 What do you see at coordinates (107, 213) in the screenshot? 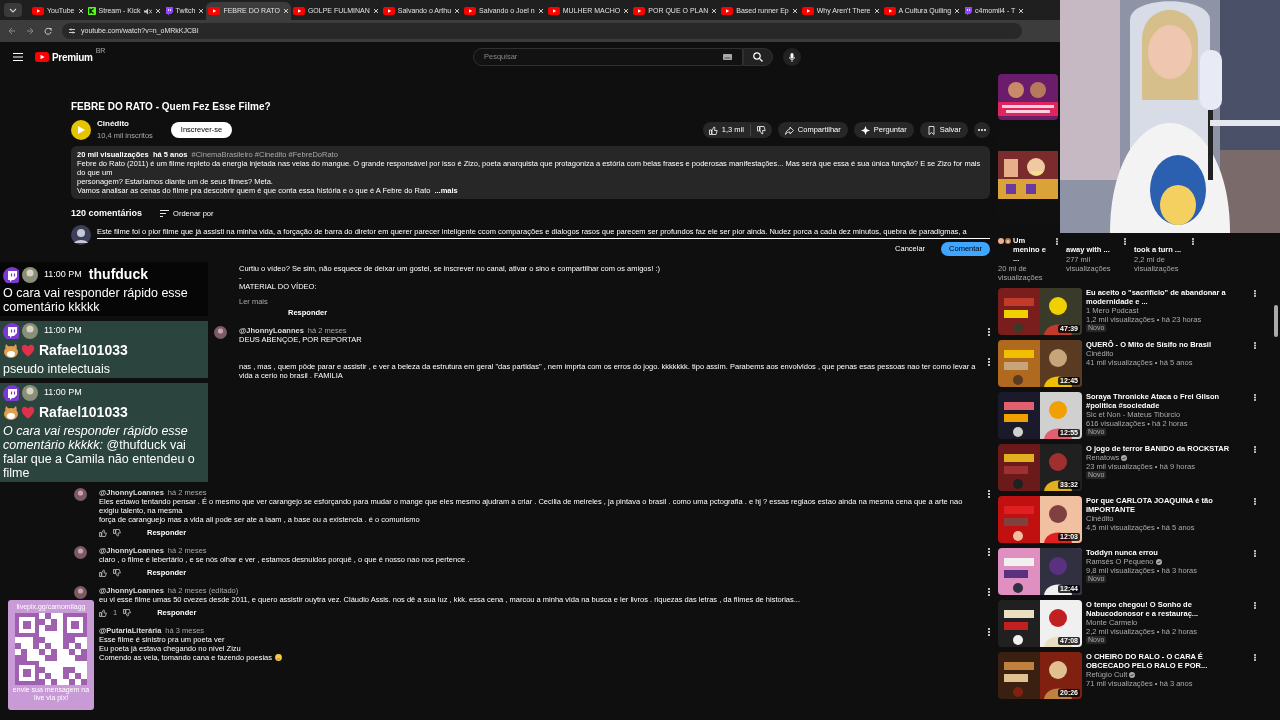
I see `comment-count: 120 comentários` at bounding box center [107, 213].